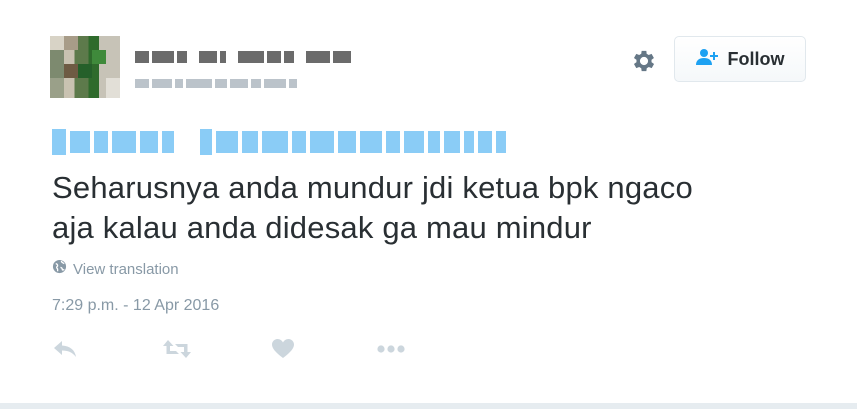 The height and width of the screenshot is (409, 857). What do you see at coordinates (756, 58) in the screenshot?
I see `follow-label: Follow` at bounding box center [756, 58].